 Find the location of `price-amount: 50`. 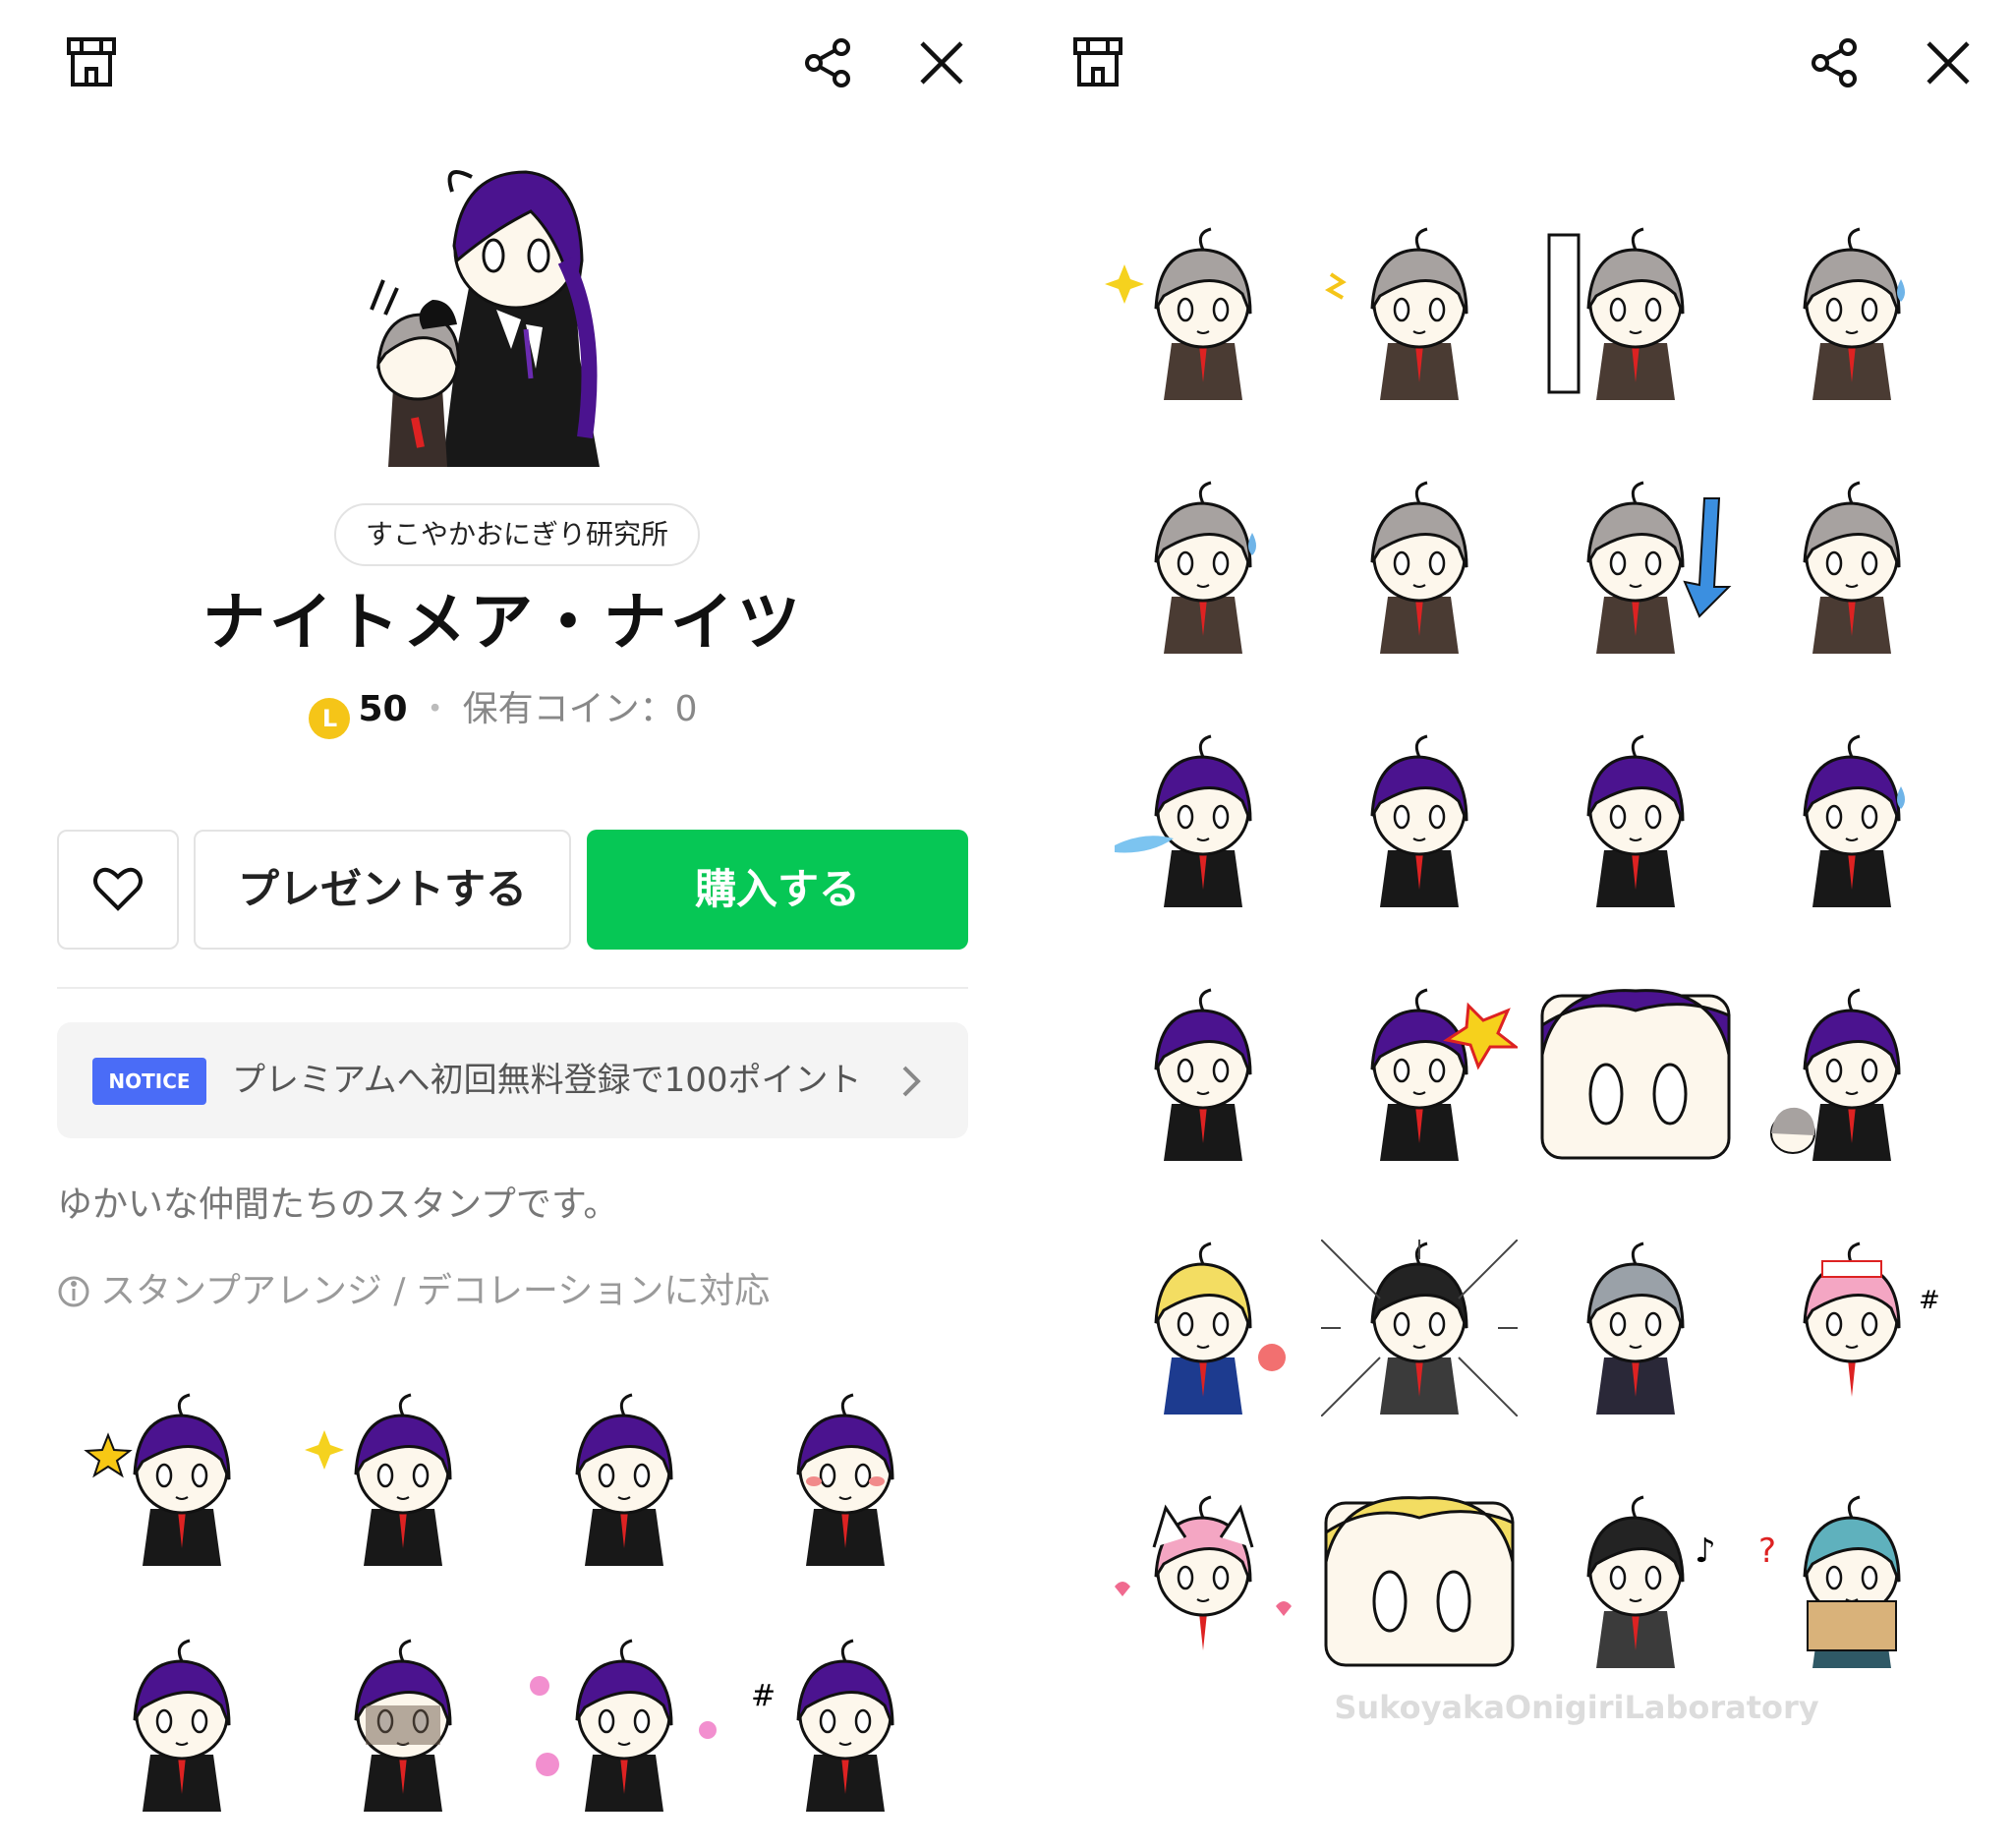

price-amount: 50 is located at coordinates (383, 709).